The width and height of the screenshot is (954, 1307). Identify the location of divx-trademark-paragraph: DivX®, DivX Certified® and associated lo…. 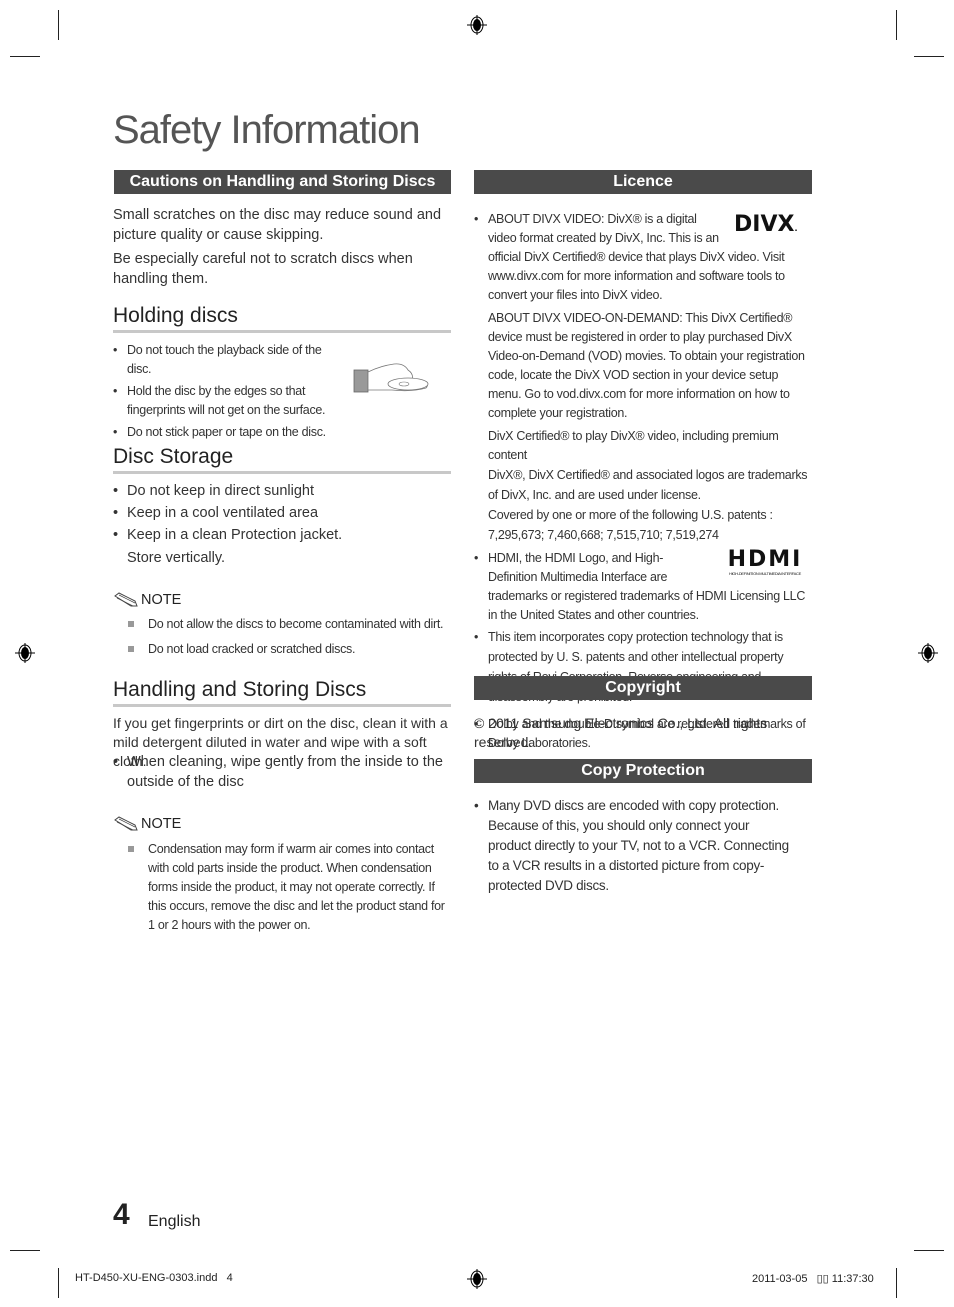
(648, 485).